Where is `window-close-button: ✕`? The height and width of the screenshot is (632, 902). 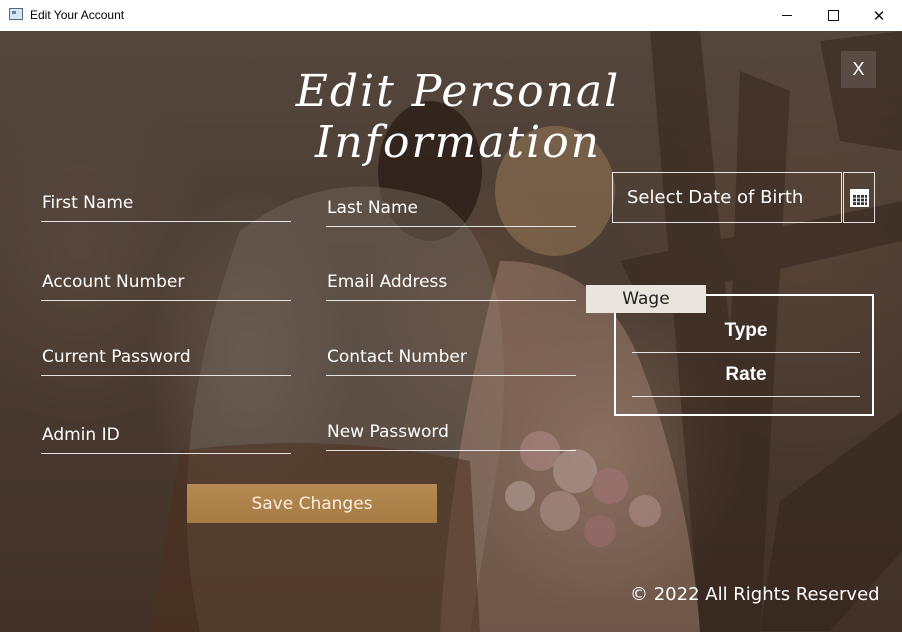 window-close-button: ✕ is located at coordinates (879, 15).